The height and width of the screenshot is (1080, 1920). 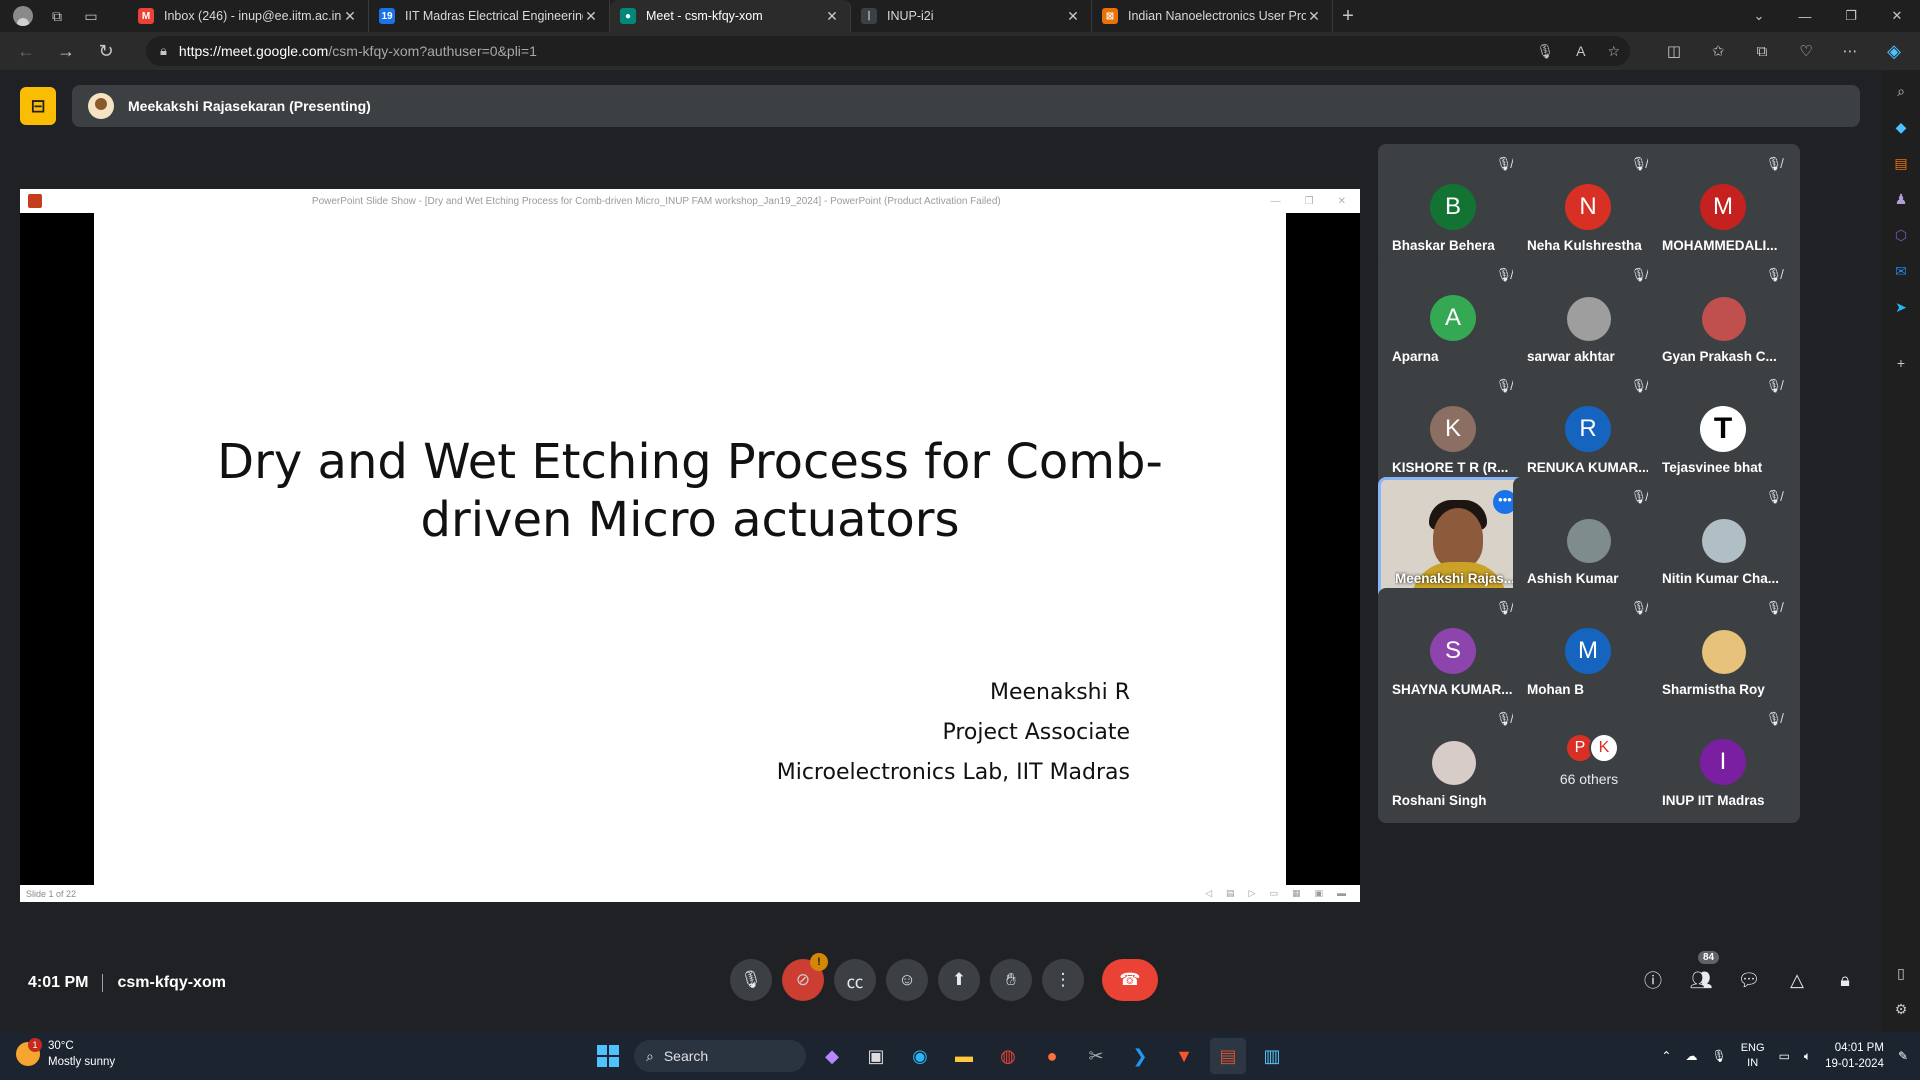 What do you see at coordinates (751, 980) in the screenshot?
I see `microphone-button: 🎙︎` at bounding box center [751, 980].